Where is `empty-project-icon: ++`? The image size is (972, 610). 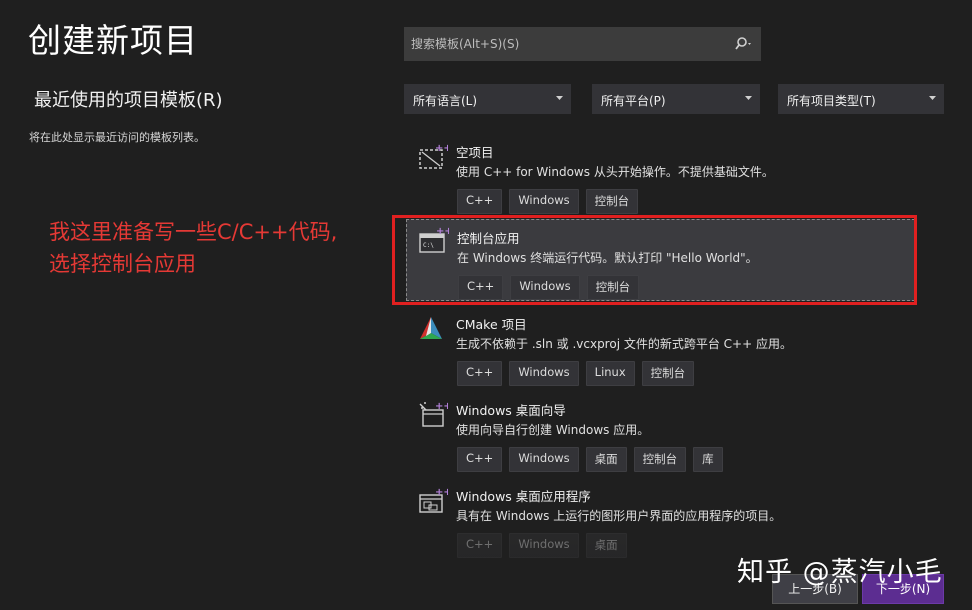
empty-project-icon: ++ is located at coordinates (433, 156).